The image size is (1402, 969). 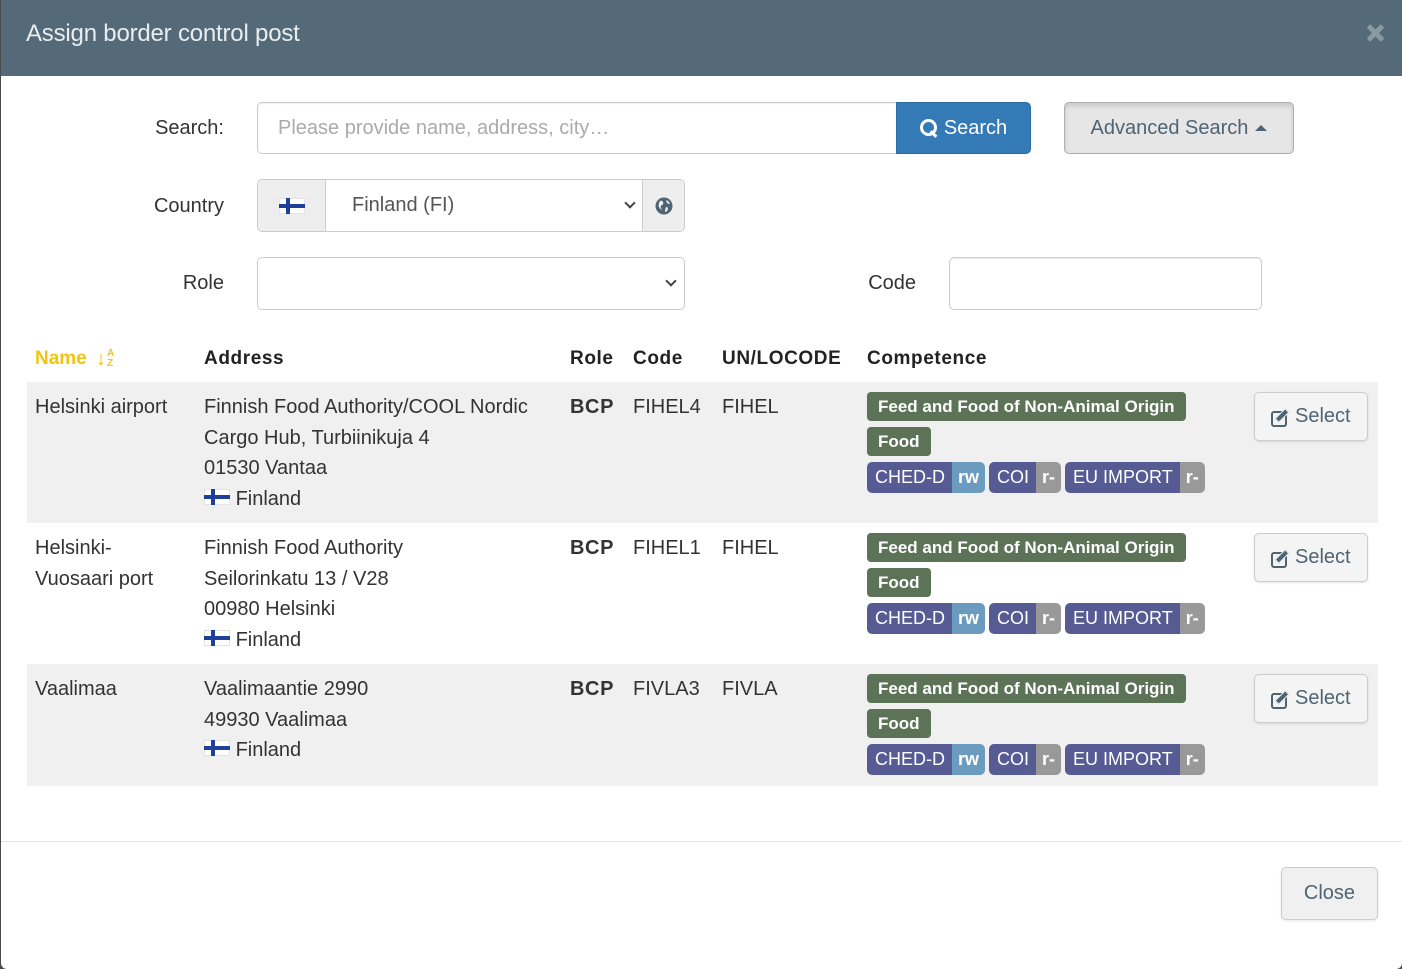 What do you see at coordinates (366, 407) in the screenshot?
I see `address-line: Finnish Food Authority/COOL Nordic` at bounding box center [366, 407].